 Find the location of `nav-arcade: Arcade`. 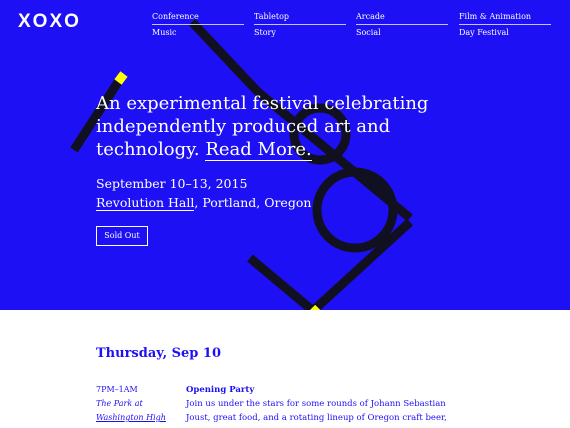

nav-arcade: Arcade is located at coordinates (402, 18).